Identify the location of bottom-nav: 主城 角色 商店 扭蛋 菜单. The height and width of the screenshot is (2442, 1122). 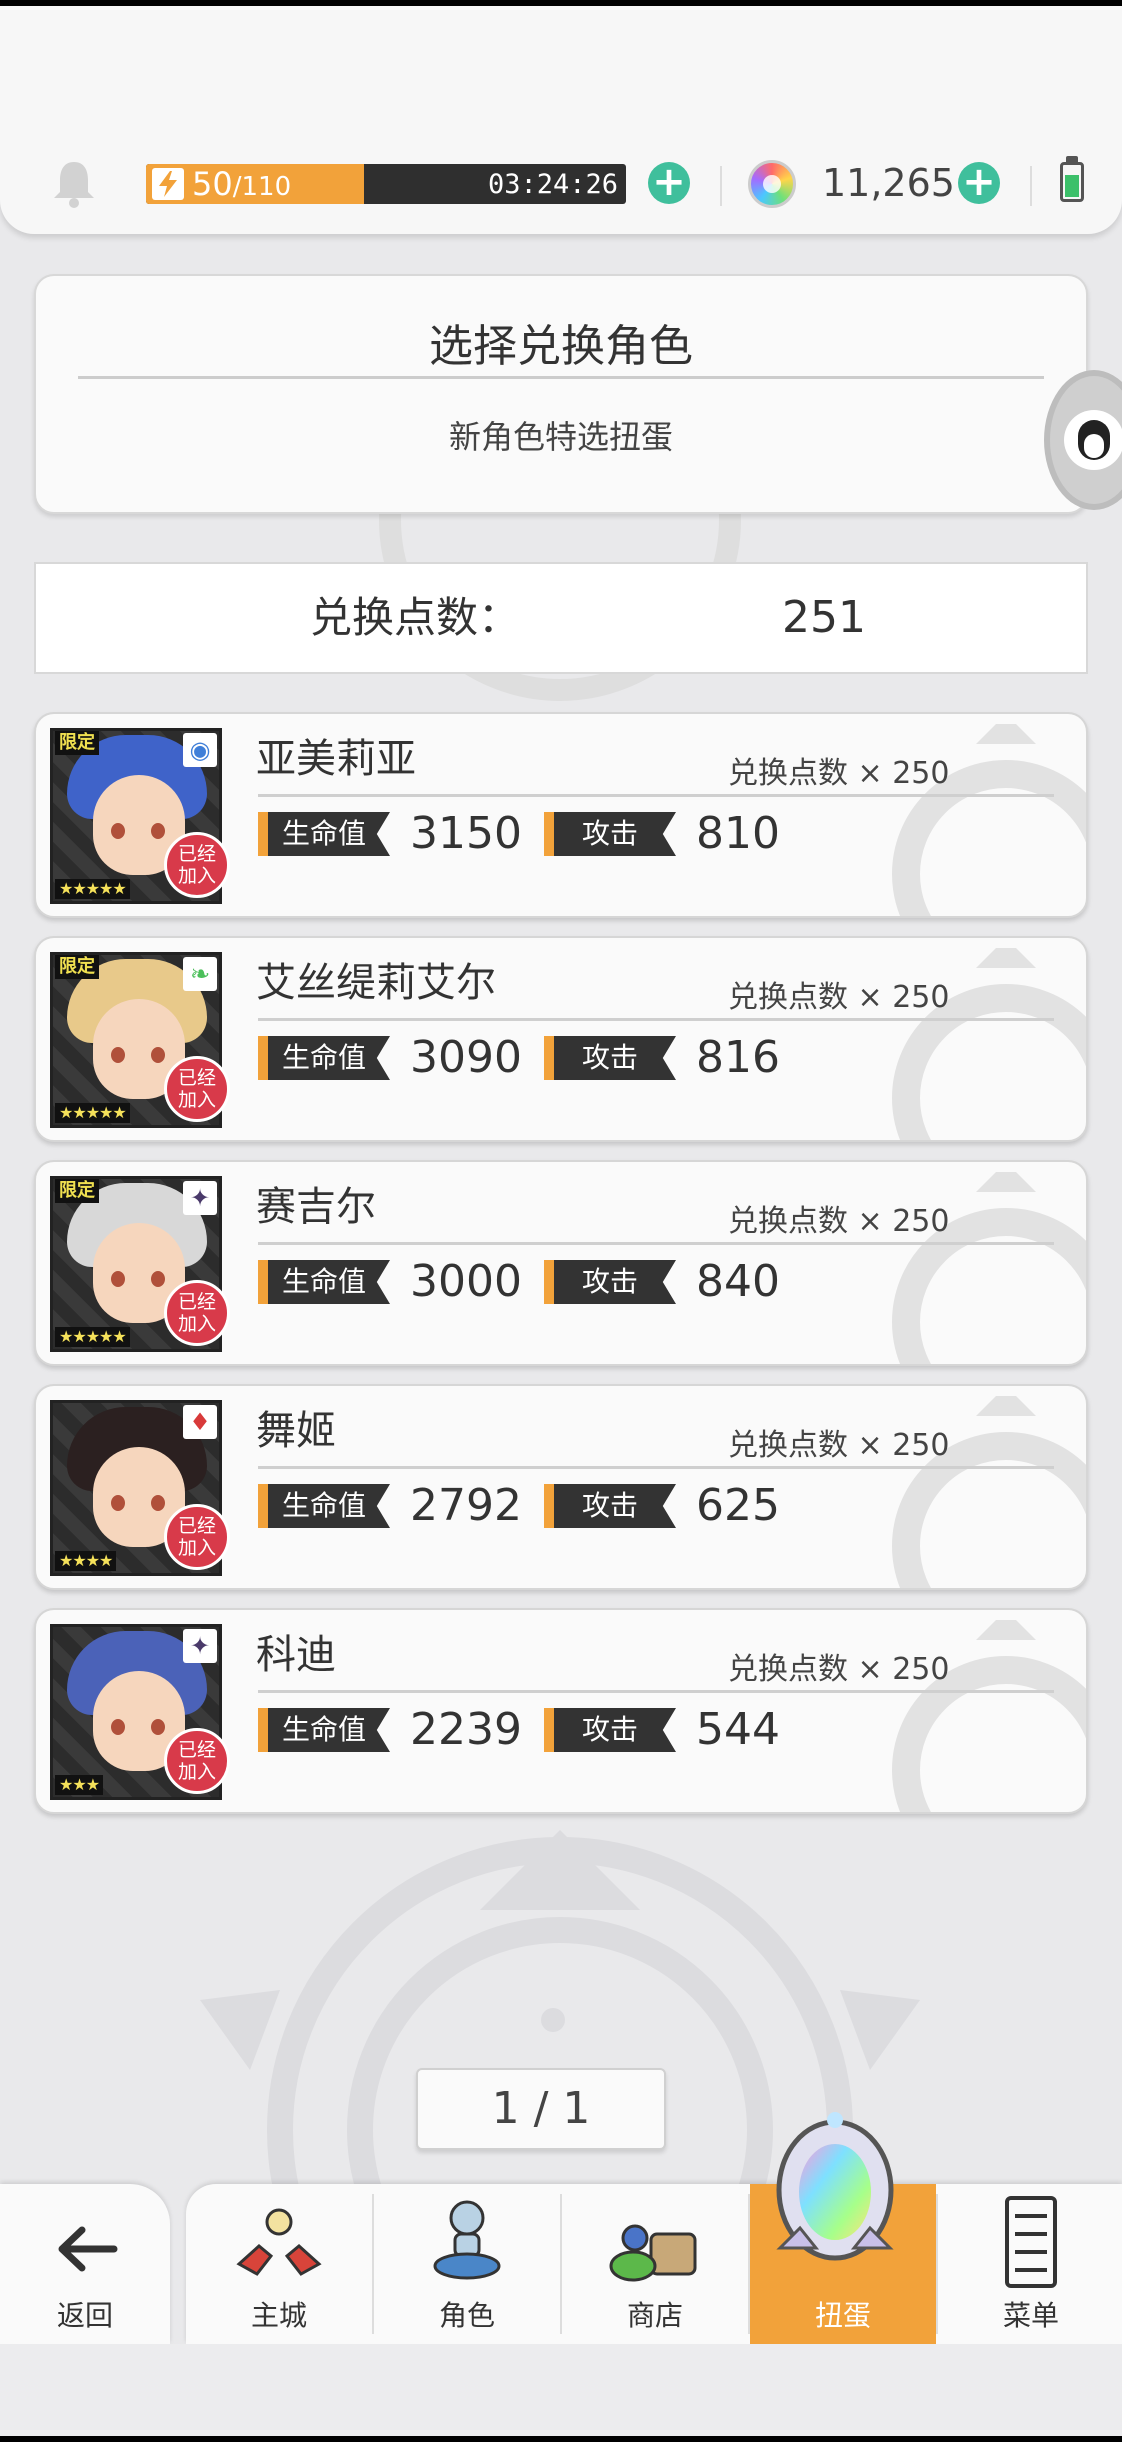
(654, 2264).